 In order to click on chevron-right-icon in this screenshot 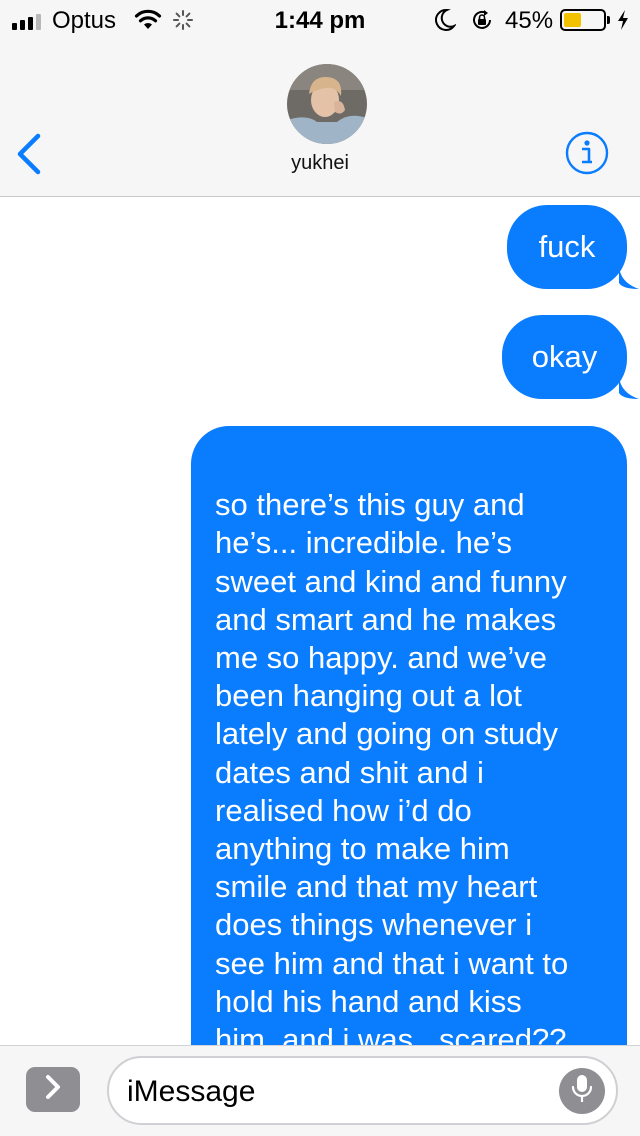, I will do `click(53, 1089)`.